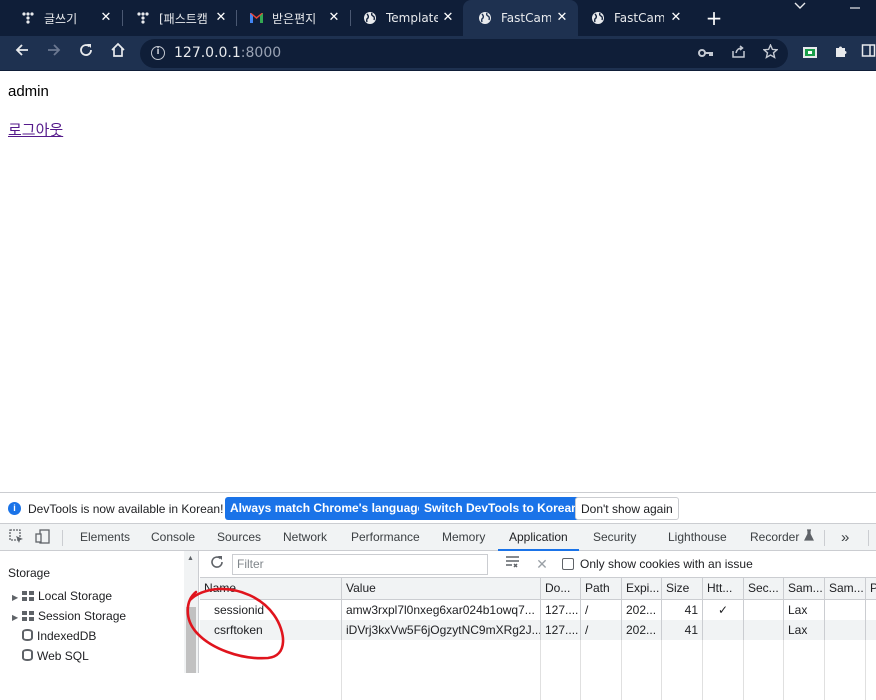 This screenshot has width=876, height=700. I want to click on tab-sources: Sources, so click(239, 537).